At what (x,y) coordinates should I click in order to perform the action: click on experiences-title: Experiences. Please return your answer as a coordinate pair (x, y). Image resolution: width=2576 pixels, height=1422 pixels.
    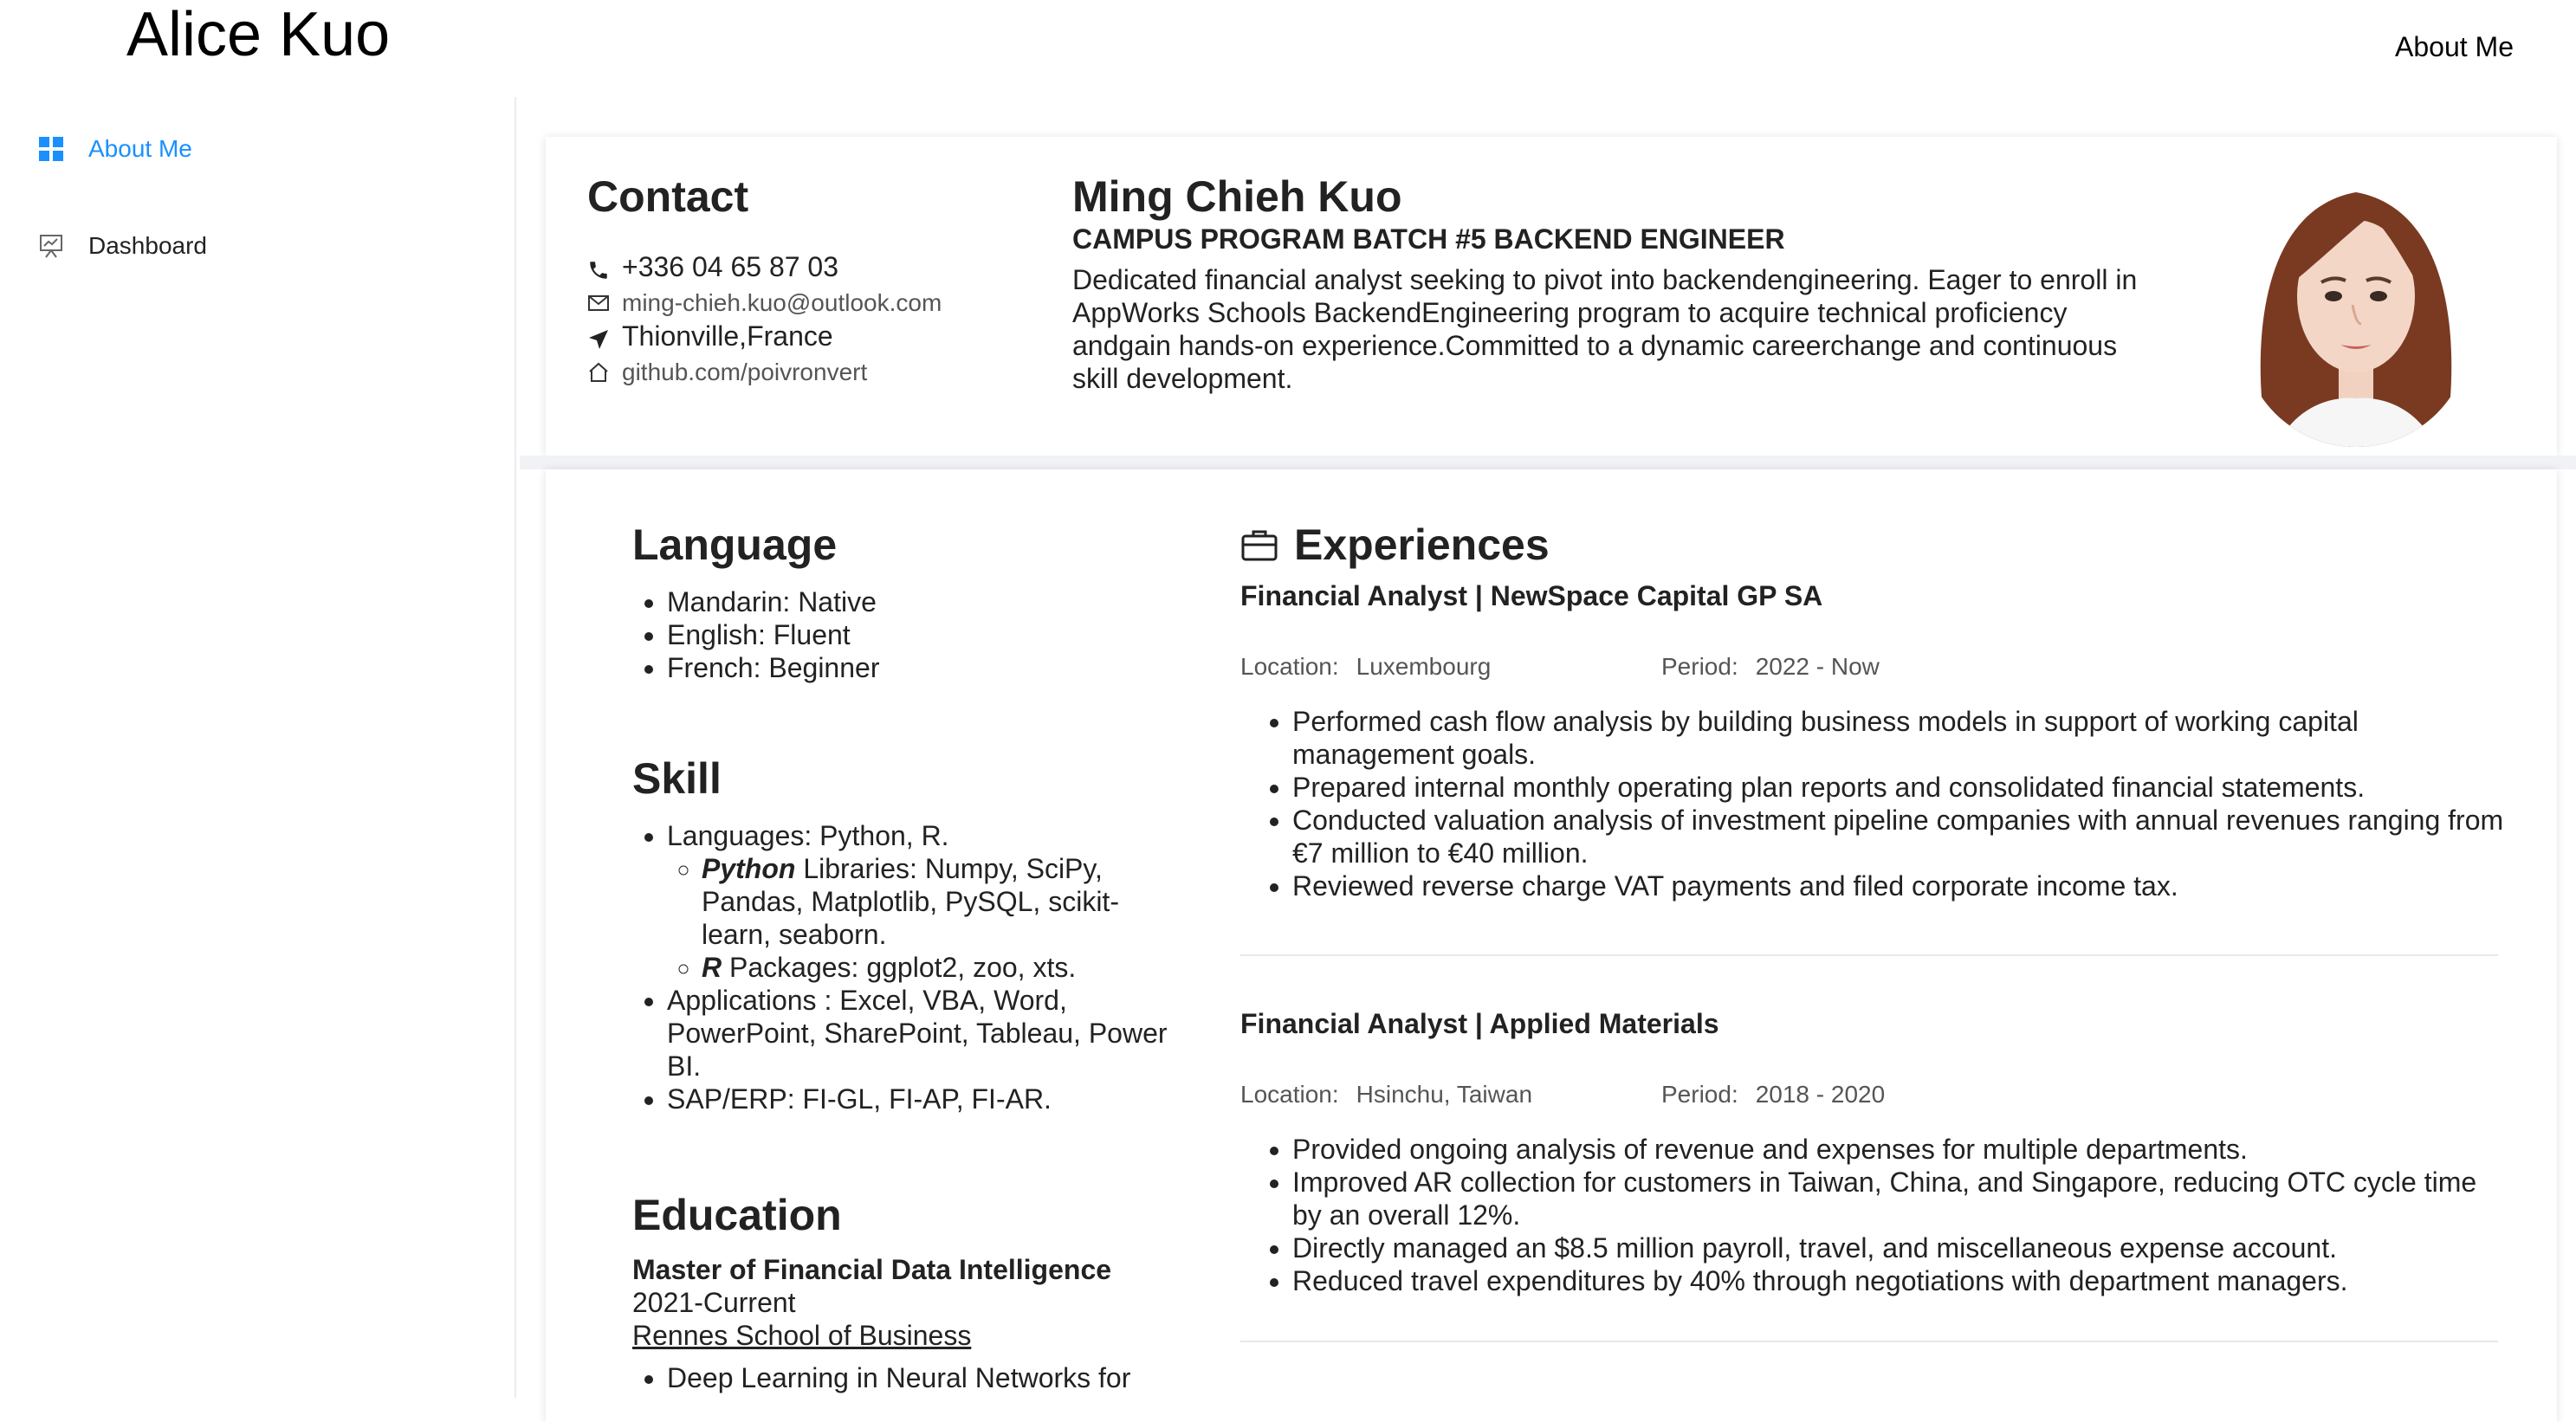
    Looking at the image, I should click on (1422, 544).